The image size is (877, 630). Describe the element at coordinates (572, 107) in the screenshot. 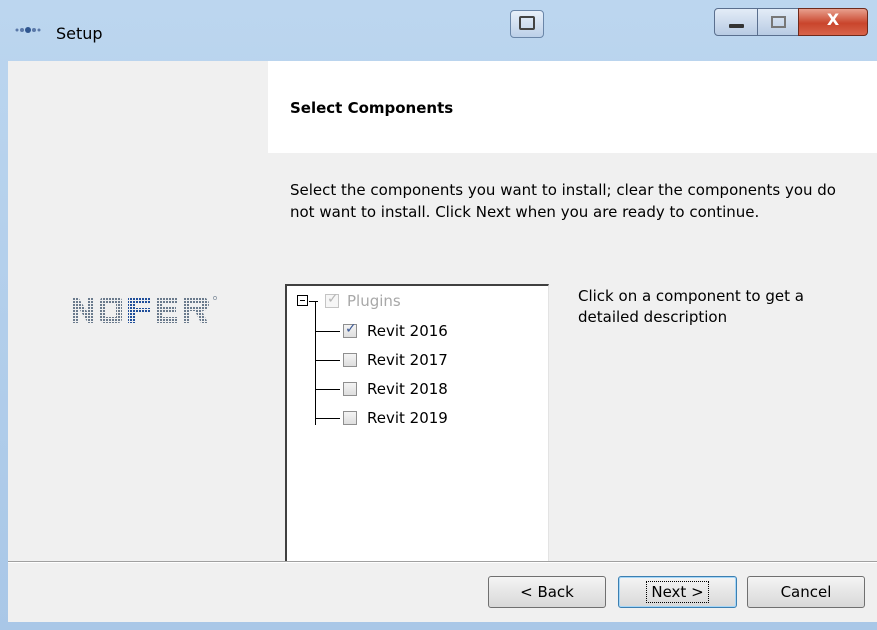

I see `wizard-header: Select Components` at that location.